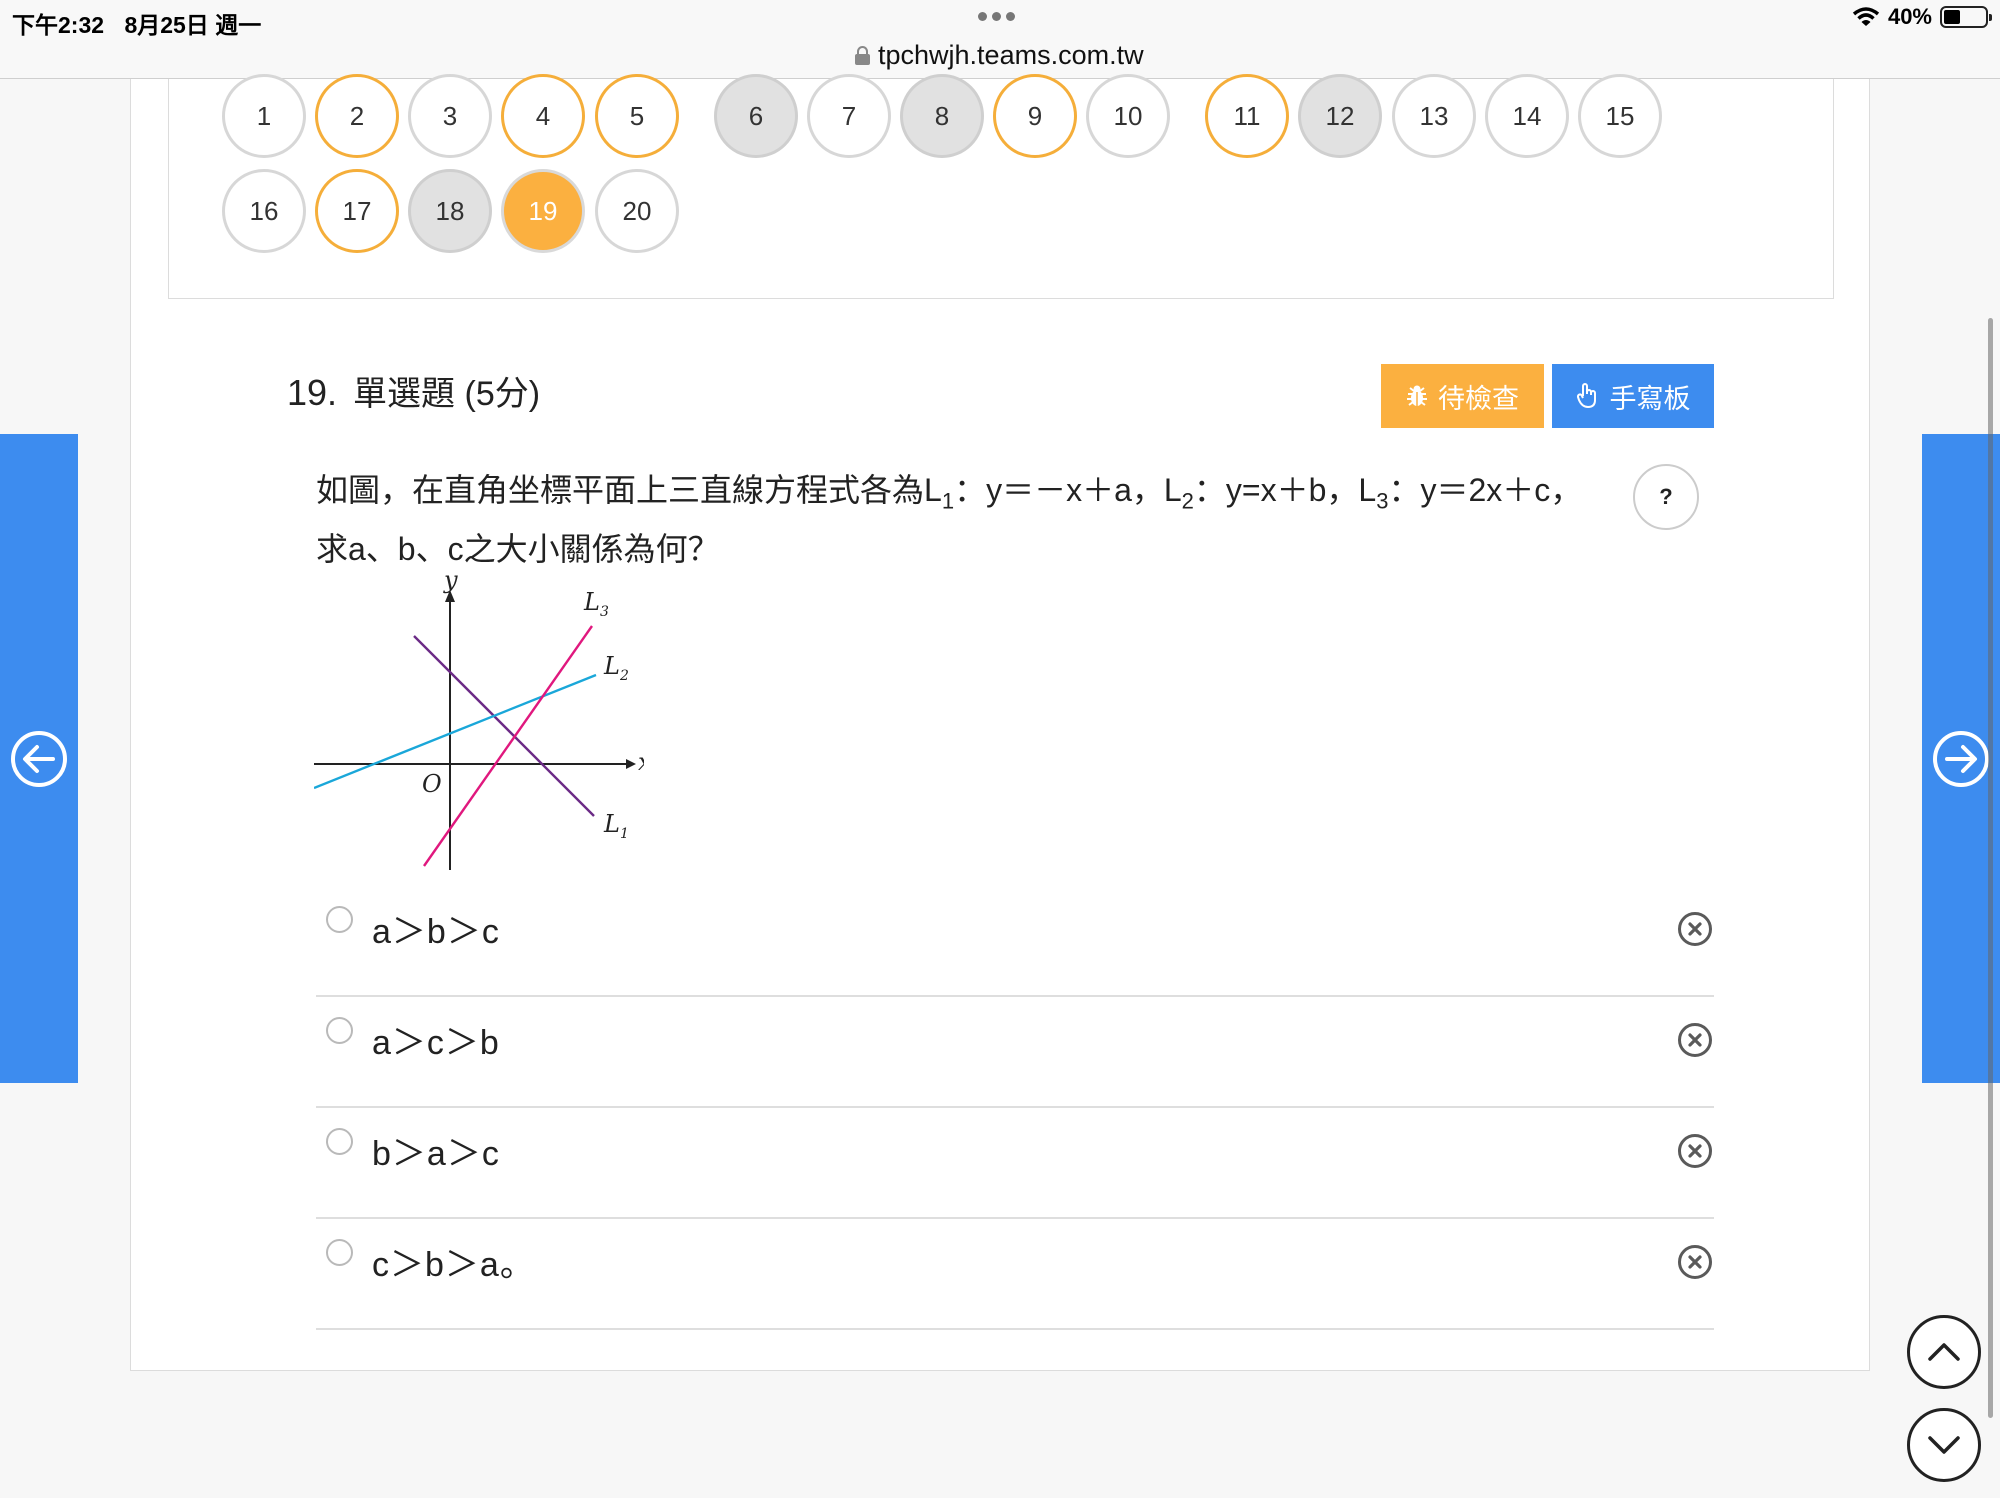 The width and height of the screenshot is (2000, 1498). I want to click on url-text: tpchwjh.teams.com.tw, so click(1011, 54).